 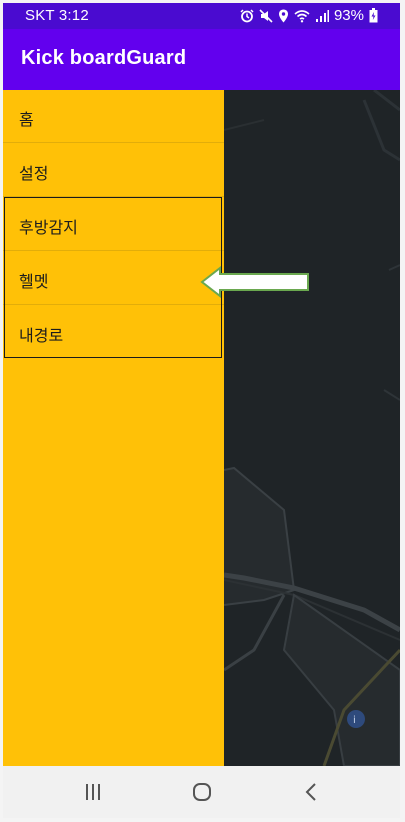 What do you see at coordinates (354, 720) in the screenshot?
I see `svg-text: i` at bounding box center [354, 720].